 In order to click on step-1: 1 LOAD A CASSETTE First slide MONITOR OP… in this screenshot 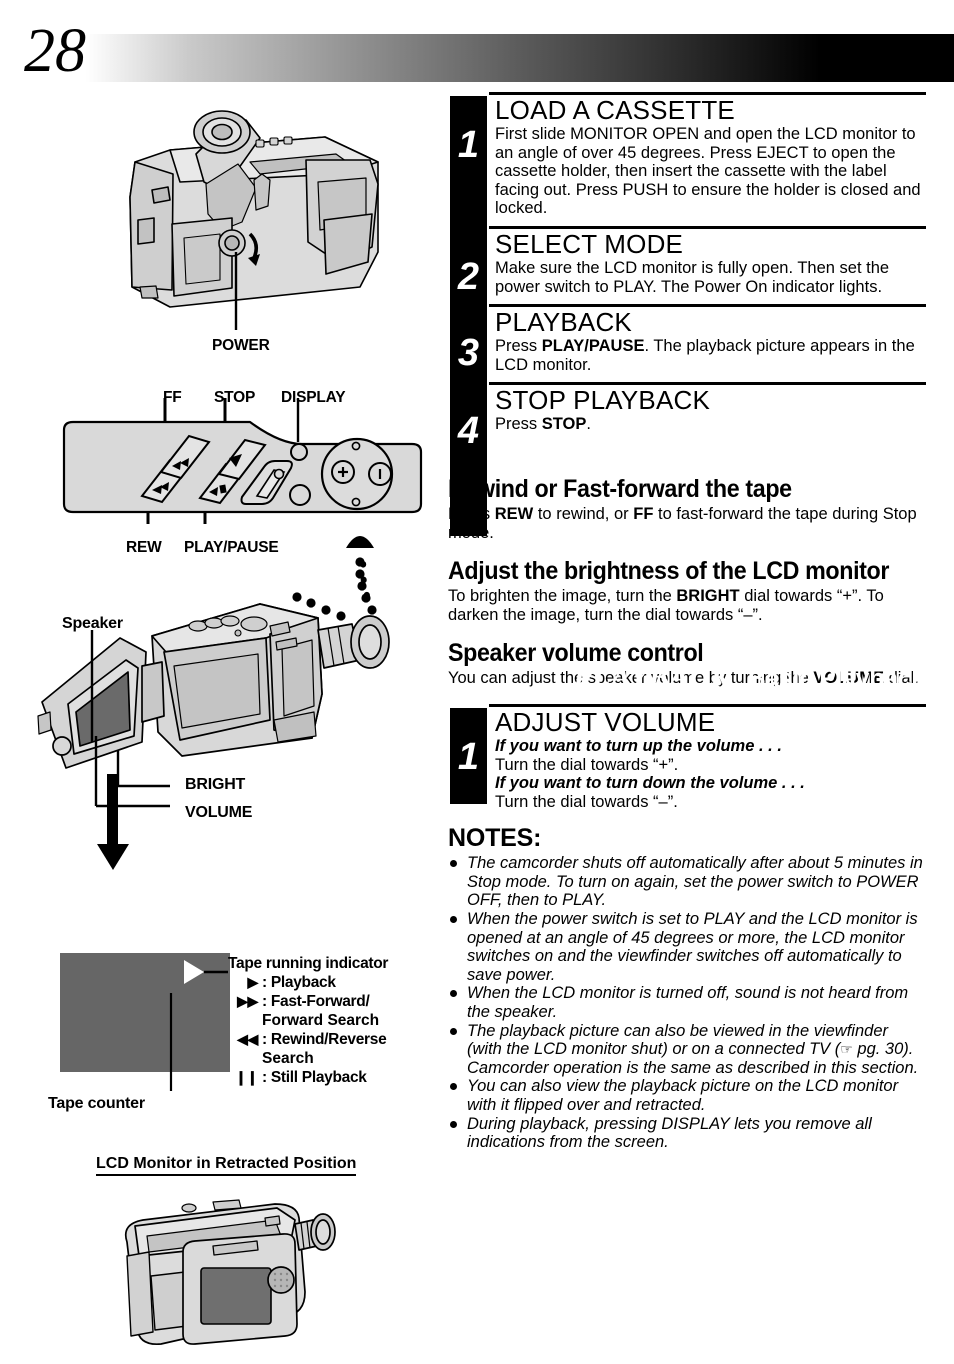, I will do `click(687, 159)`.